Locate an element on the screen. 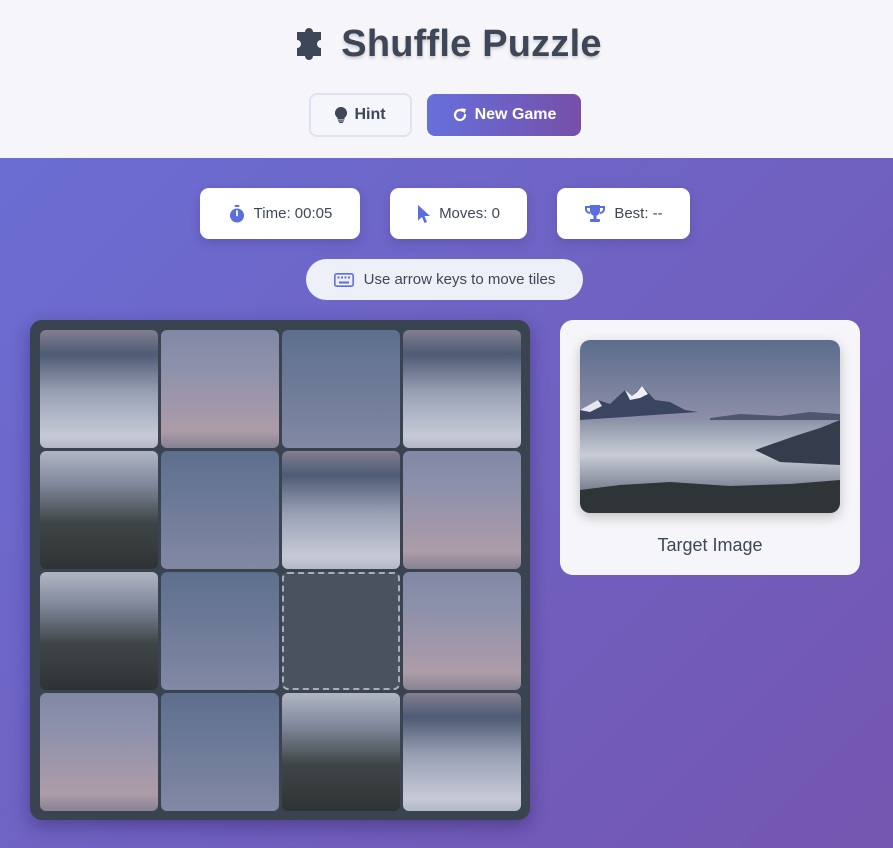 This screenshot has height=848, width=893. app-title: Shuffle Puzzle is located at coordinates (446, 44).